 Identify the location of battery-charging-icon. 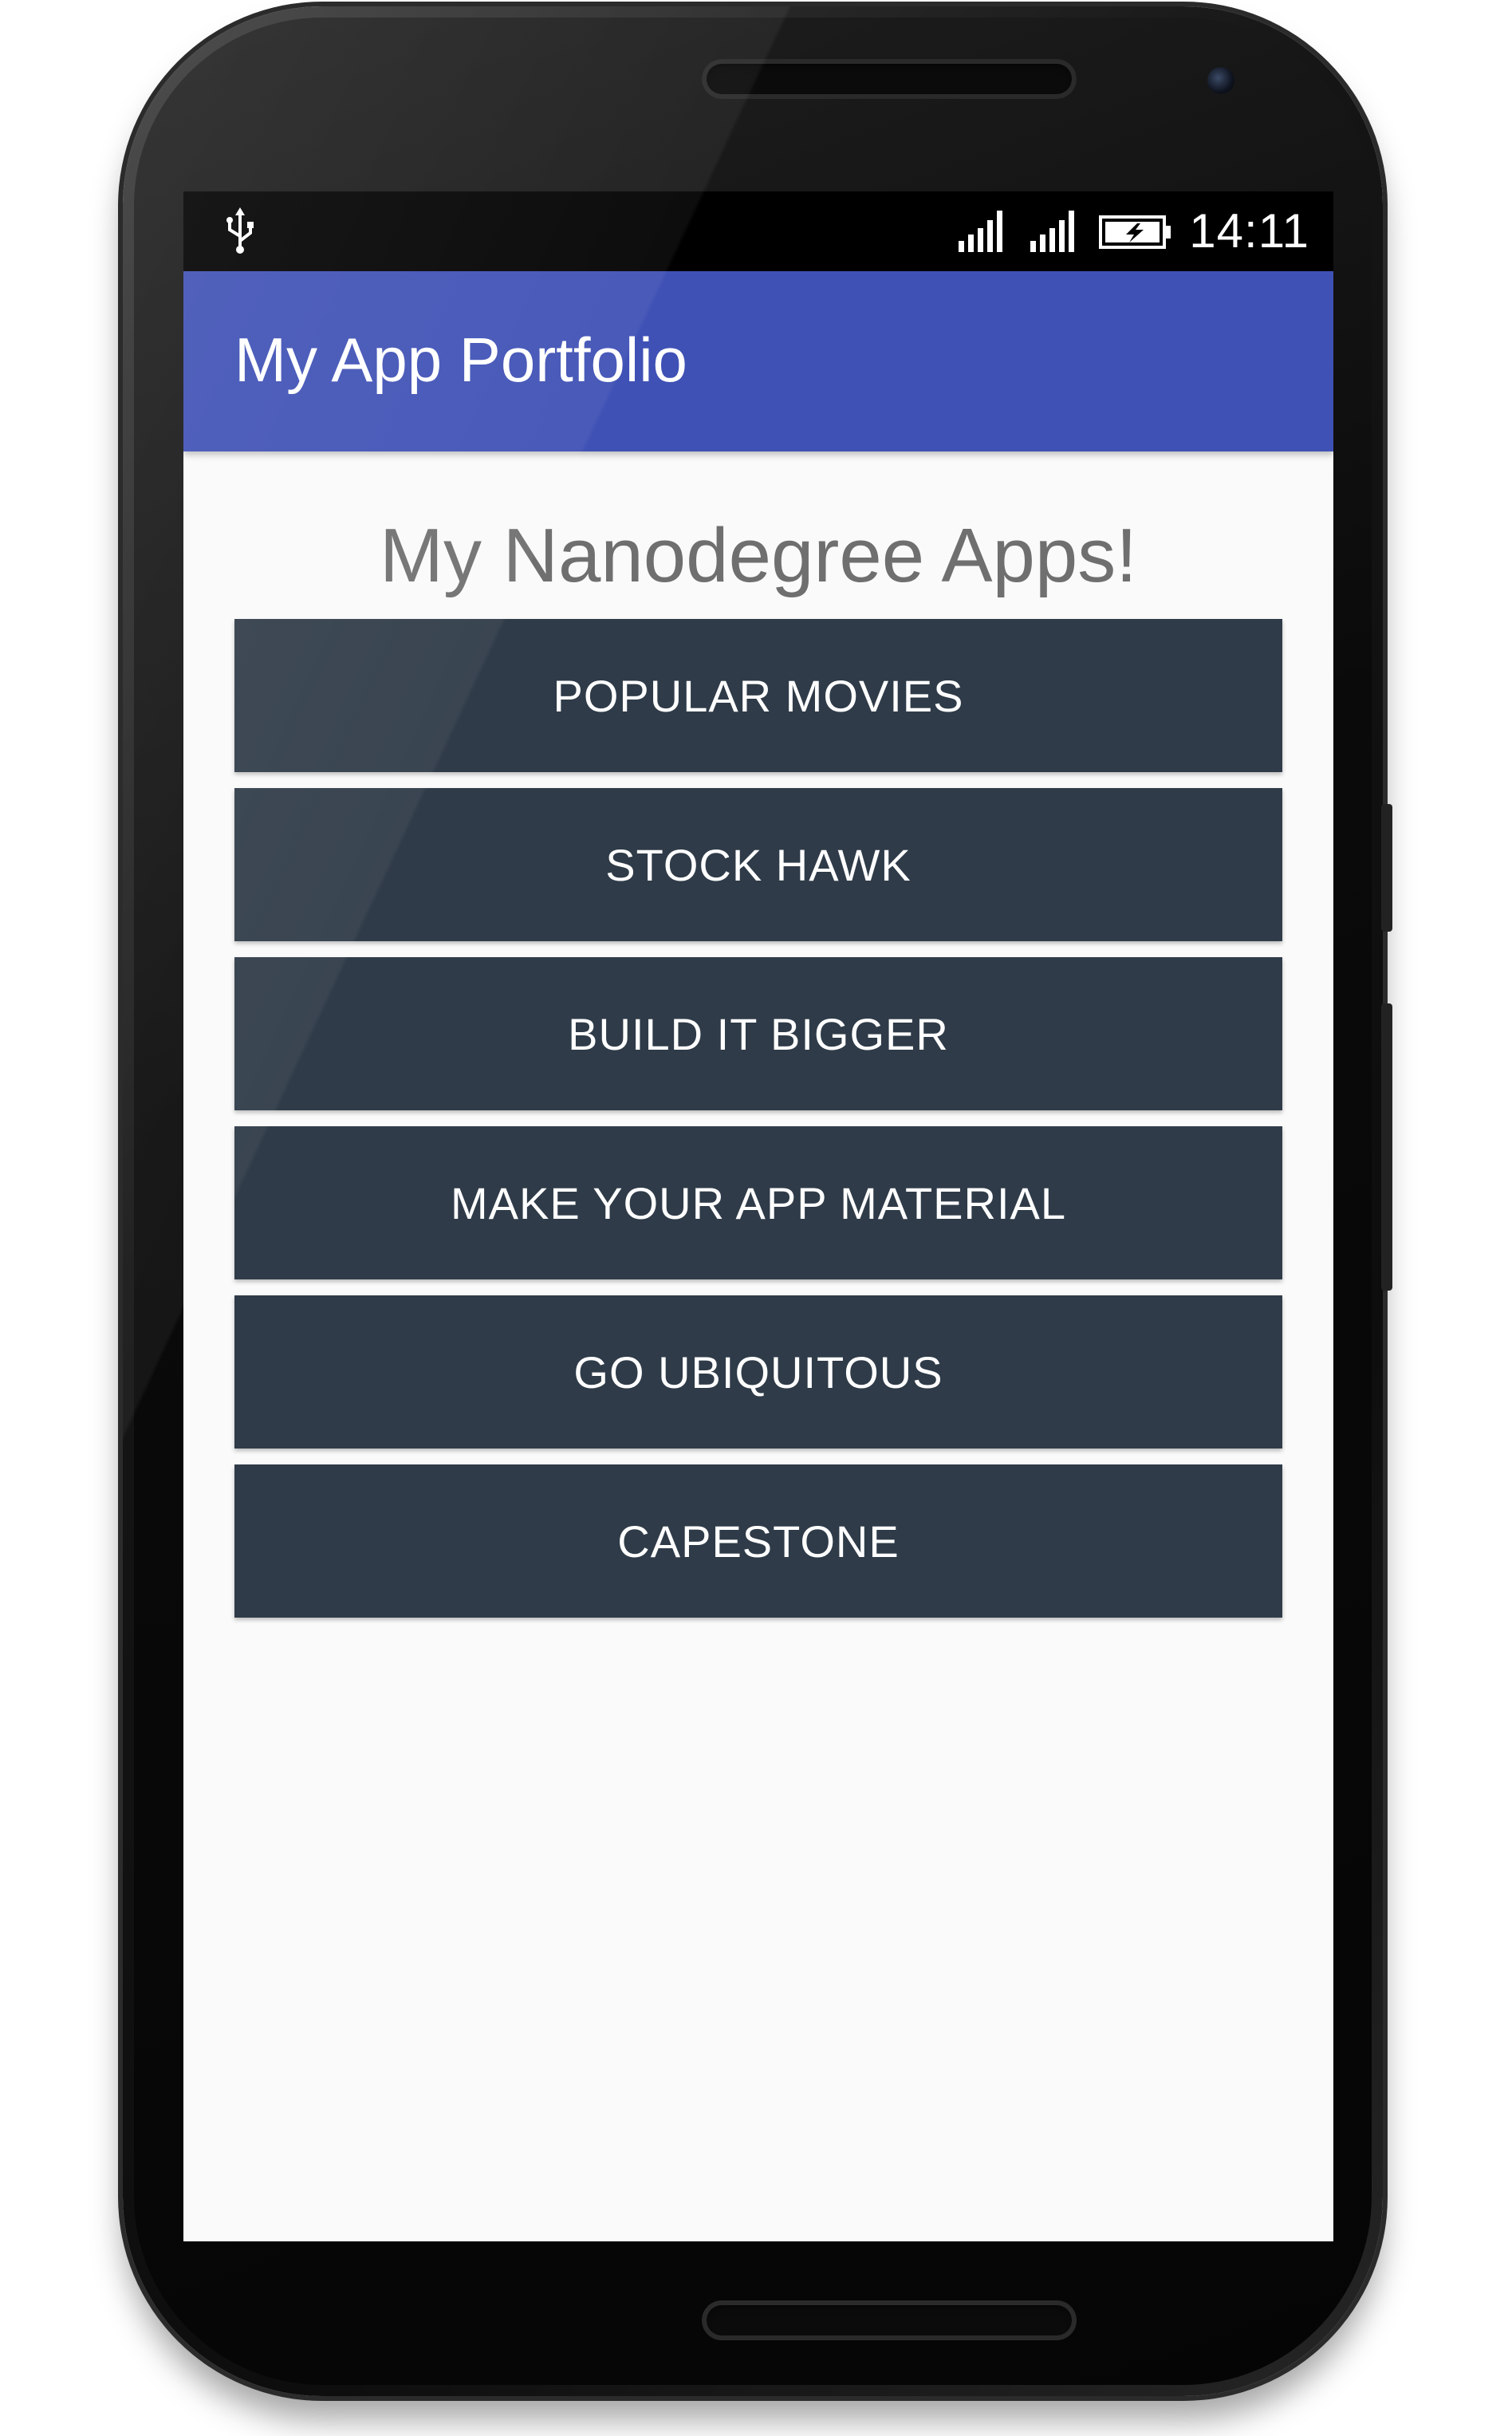
(1135, 232).